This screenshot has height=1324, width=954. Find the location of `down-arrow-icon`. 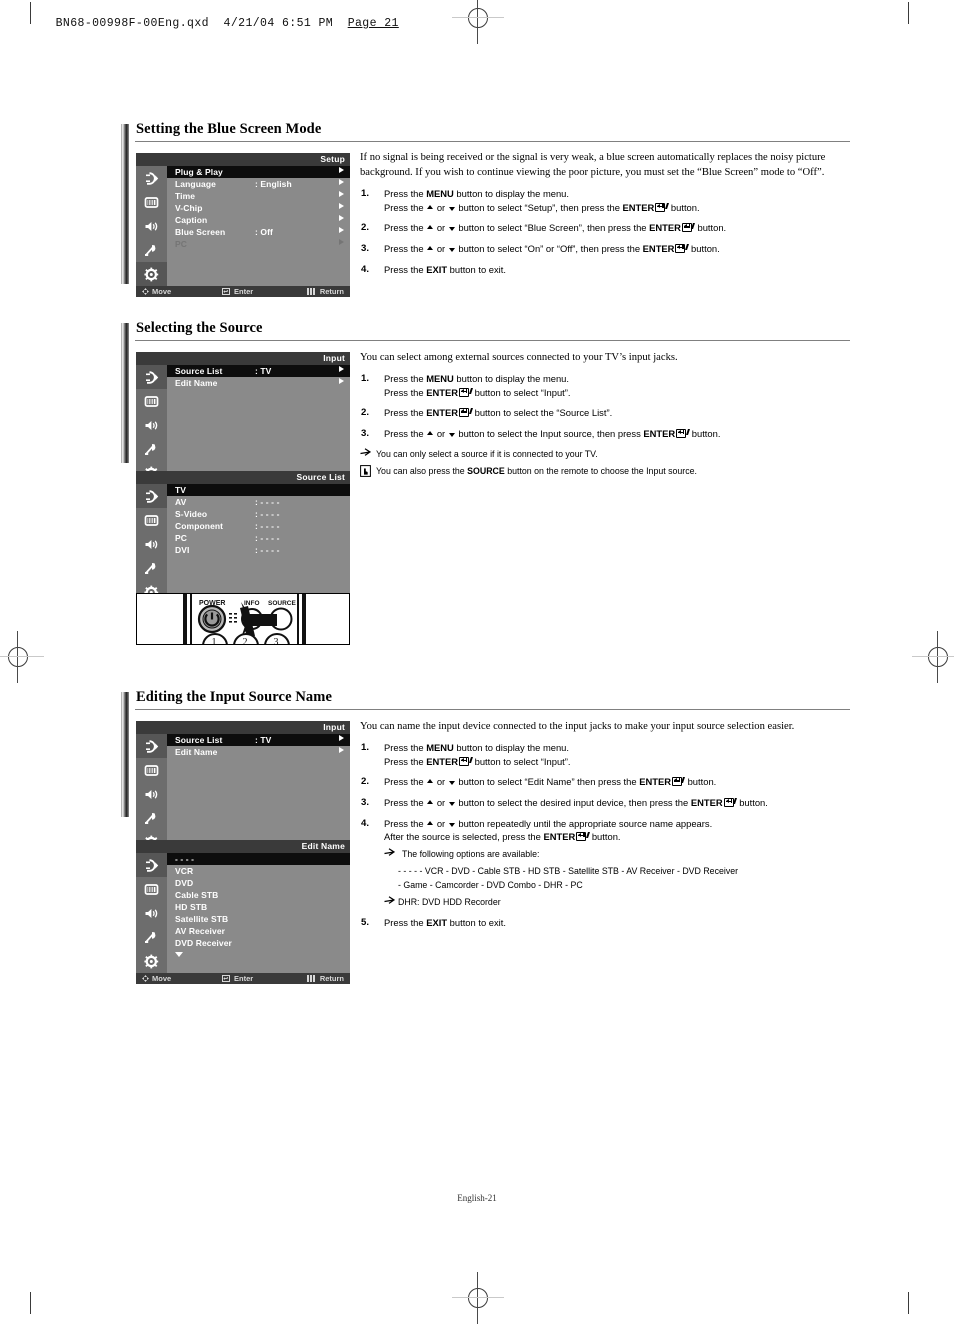

down-arrow-icon is located at coordinates (451, 434).